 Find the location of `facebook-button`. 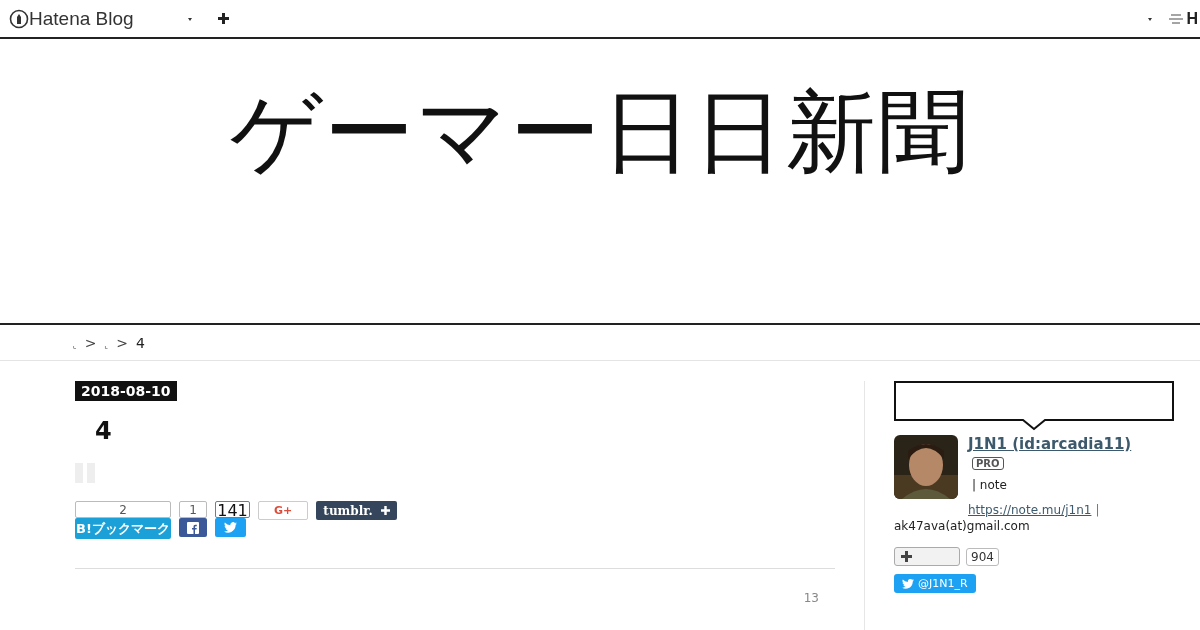

facebook-button is located at coordinates (193, 527).